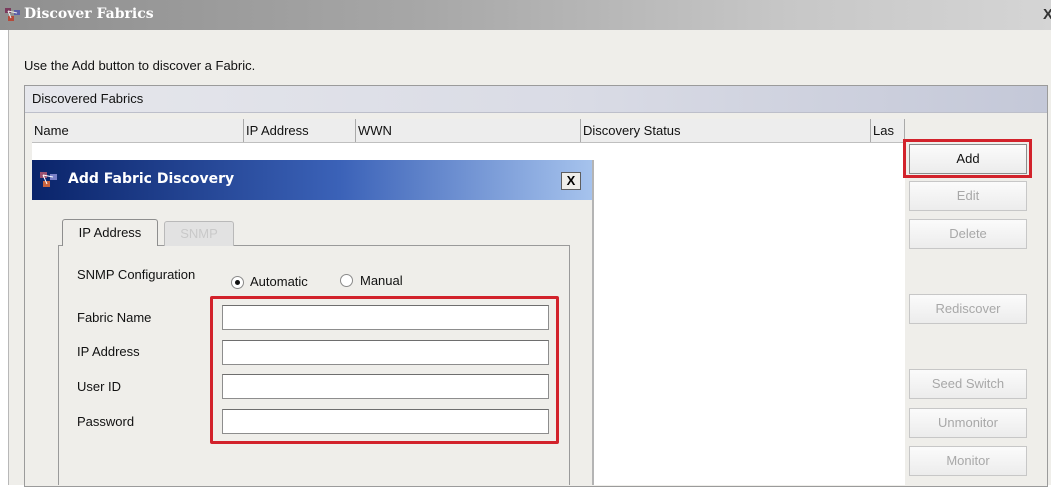  What do you see at coordinates (536, 99) in the screenshot?
I see `panel-header: Discovered Fabrics` at bounding box center [536, 99].